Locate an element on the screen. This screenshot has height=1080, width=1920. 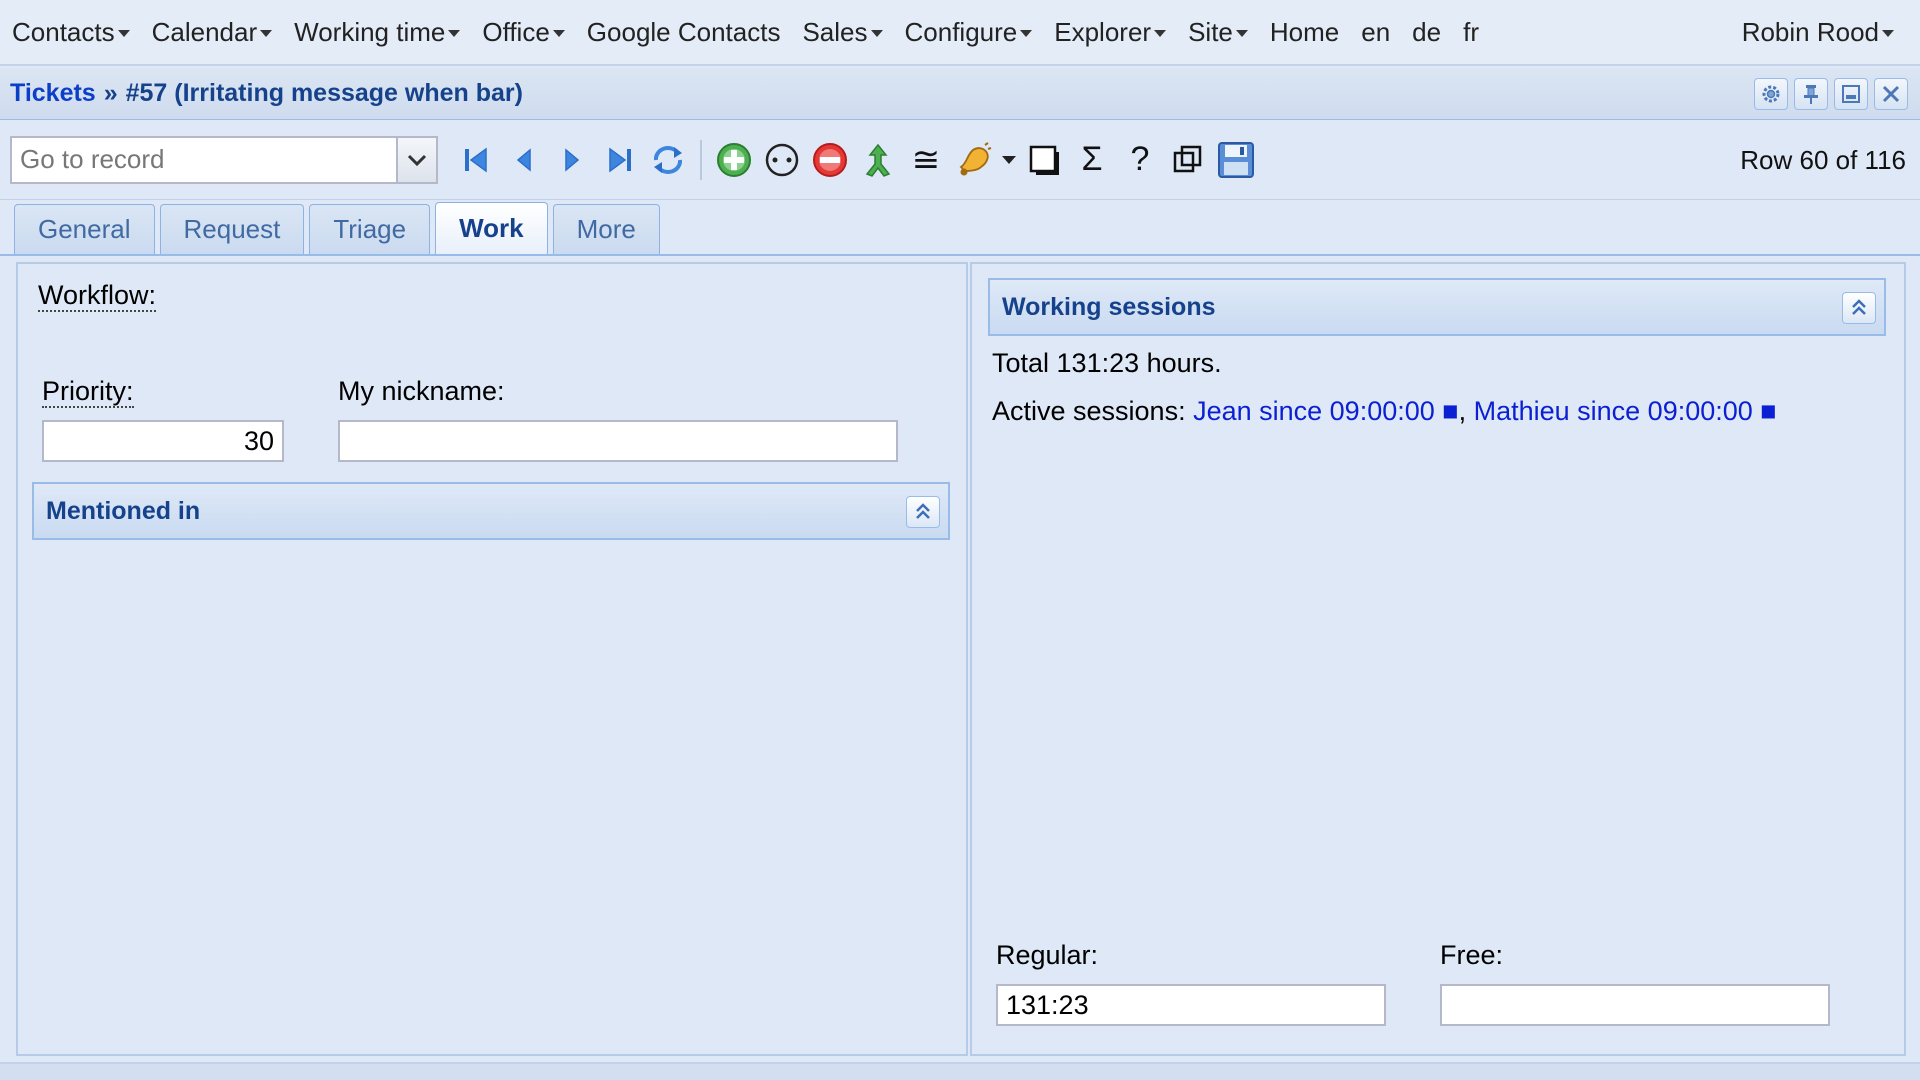
refresh-button is located at coordinates (668, 160).